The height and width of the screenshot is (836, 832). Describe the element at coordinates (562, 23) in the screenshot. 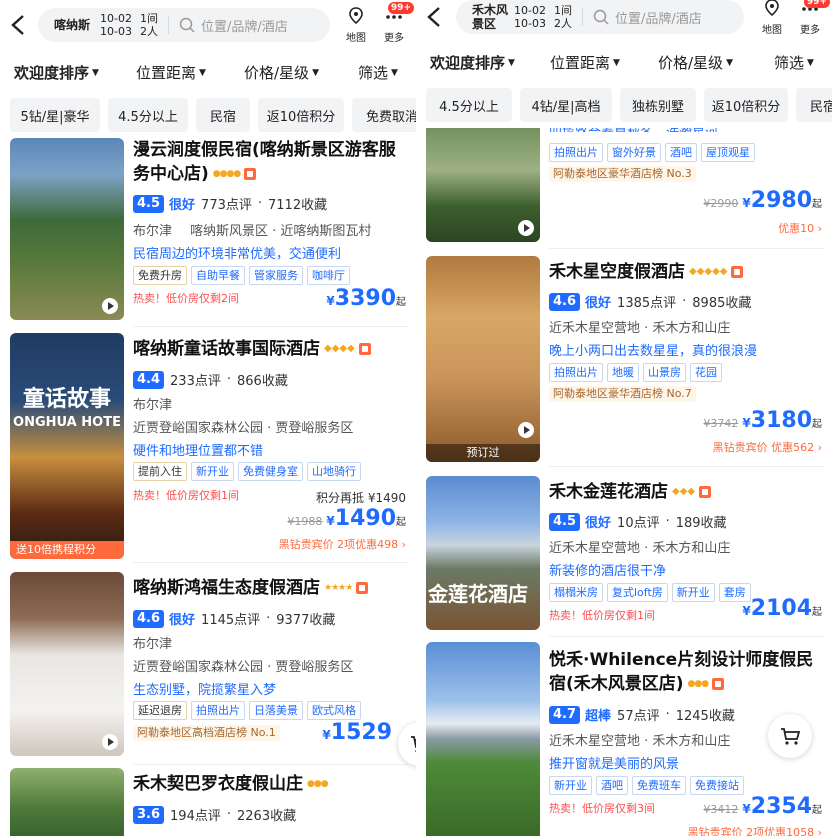

I see `people: 2人` at that location.